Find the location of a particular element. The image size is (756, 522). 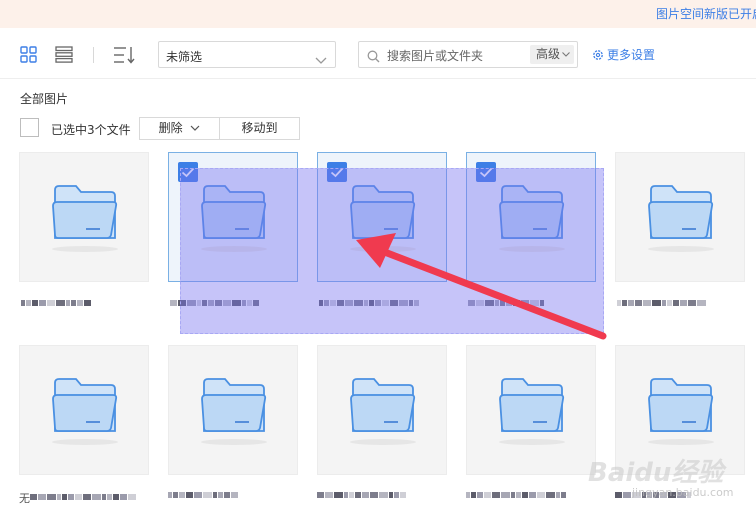

watermark-url: jingyan.baidu.com is located at coordinates (683, 492).